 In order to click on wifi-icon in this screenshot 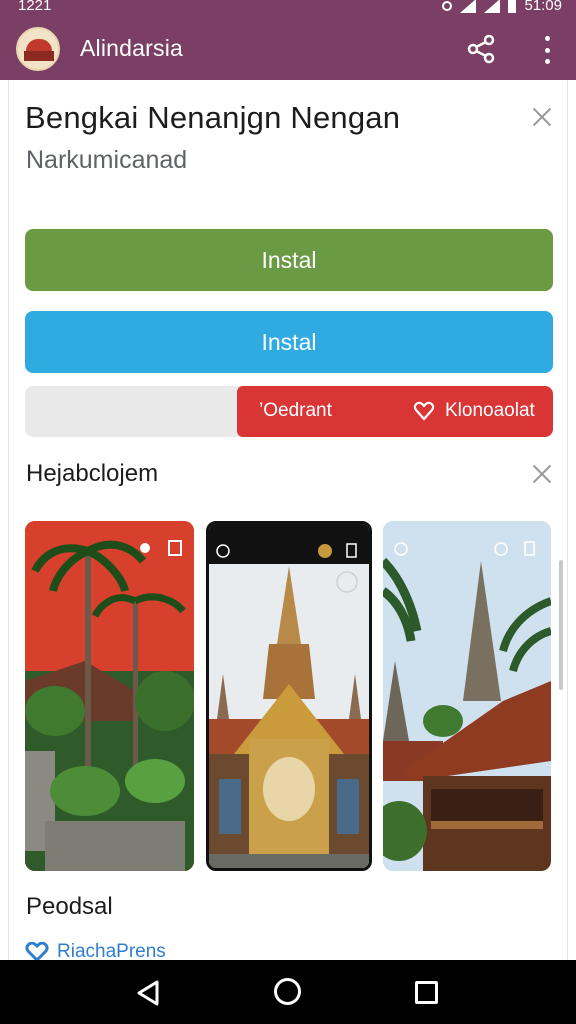, I will do `click(468, 6)`.